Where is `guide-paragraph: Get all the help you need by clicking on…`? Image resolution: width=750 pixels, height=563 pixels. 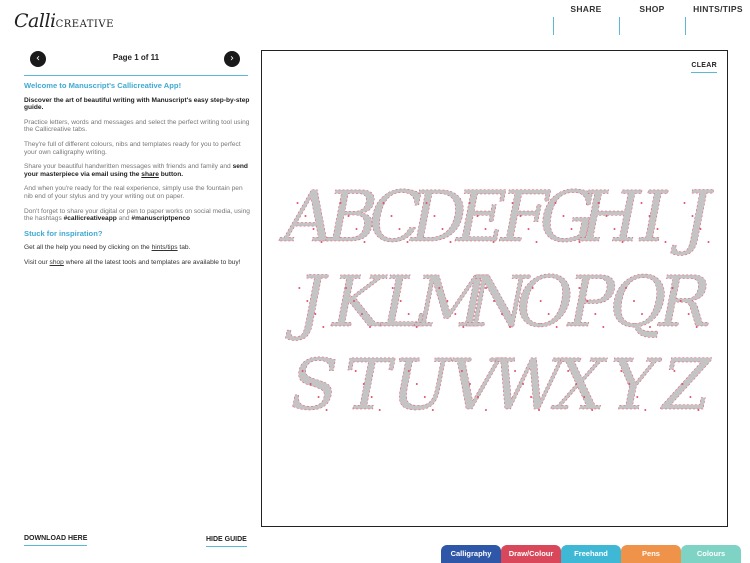
guide-paragraph: Get all the help you need by clicking on… is located at coordinates (137, 248).